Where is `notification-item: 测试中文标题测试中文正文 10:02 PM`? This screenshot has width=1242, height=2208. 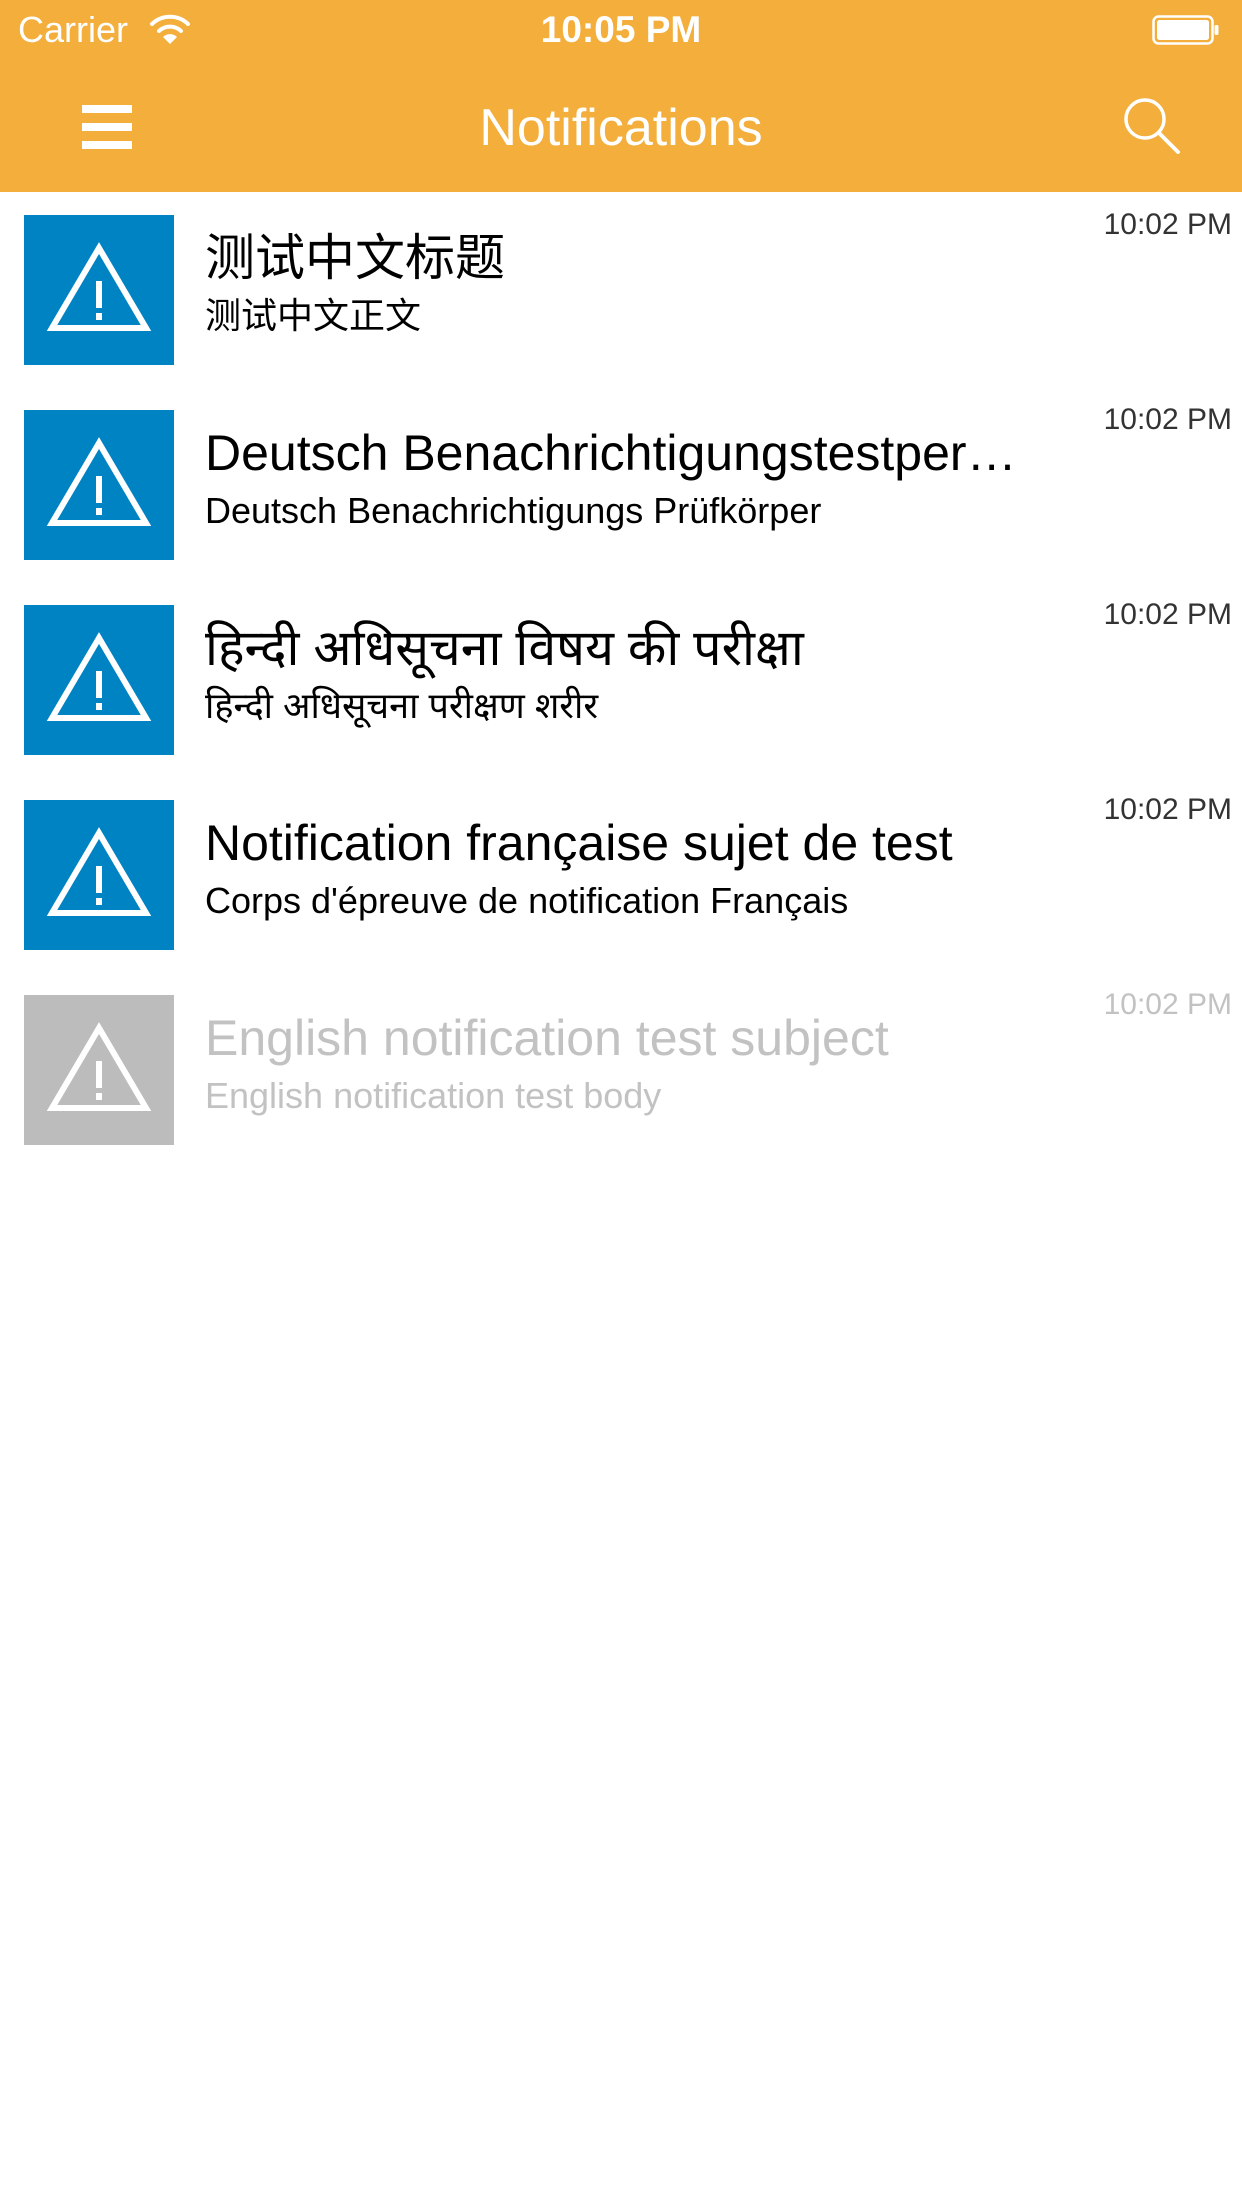 notification-item: 测试中文标题测试中文正文 10:02 PM is located at coordinates (621, 290).